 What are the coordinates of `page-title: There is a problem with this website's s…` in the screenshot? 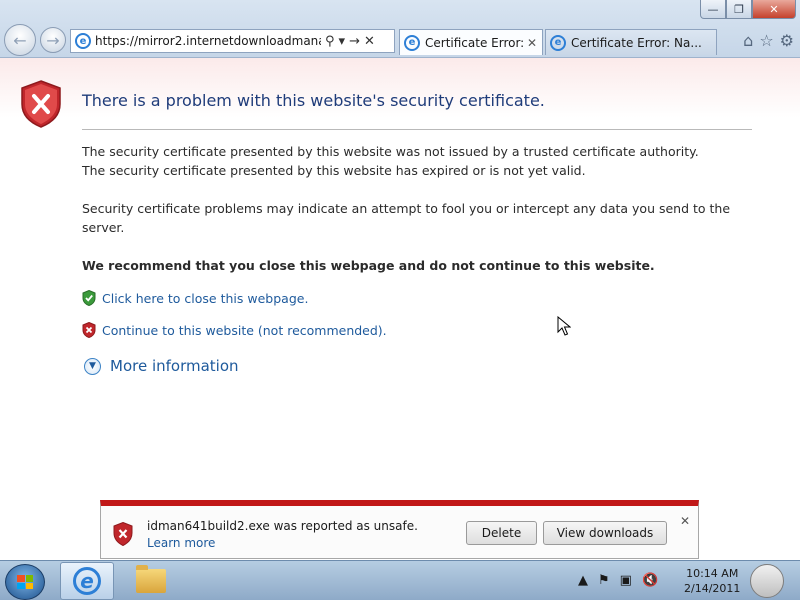 It's located at (313, 100).